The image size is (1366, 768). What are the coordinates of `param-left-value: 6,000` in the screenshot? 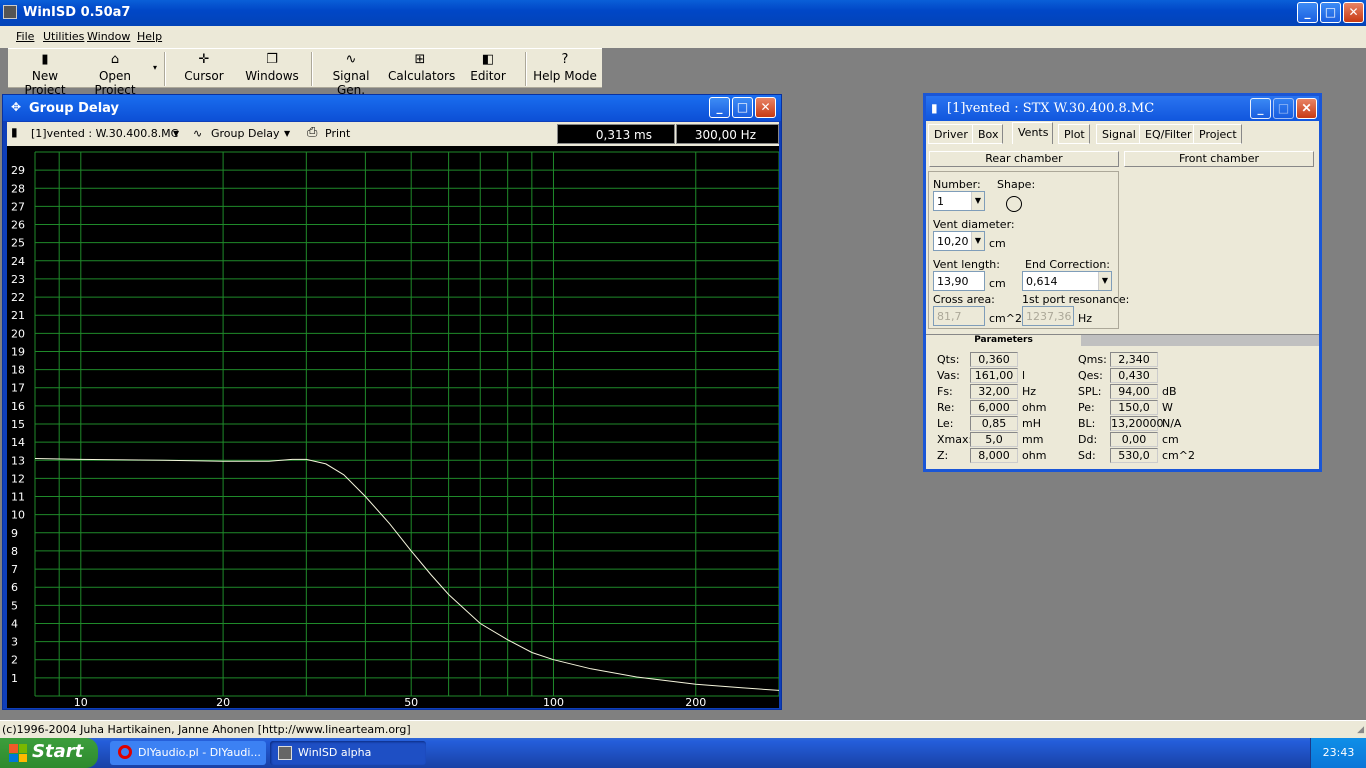 It's located at (994, 407).